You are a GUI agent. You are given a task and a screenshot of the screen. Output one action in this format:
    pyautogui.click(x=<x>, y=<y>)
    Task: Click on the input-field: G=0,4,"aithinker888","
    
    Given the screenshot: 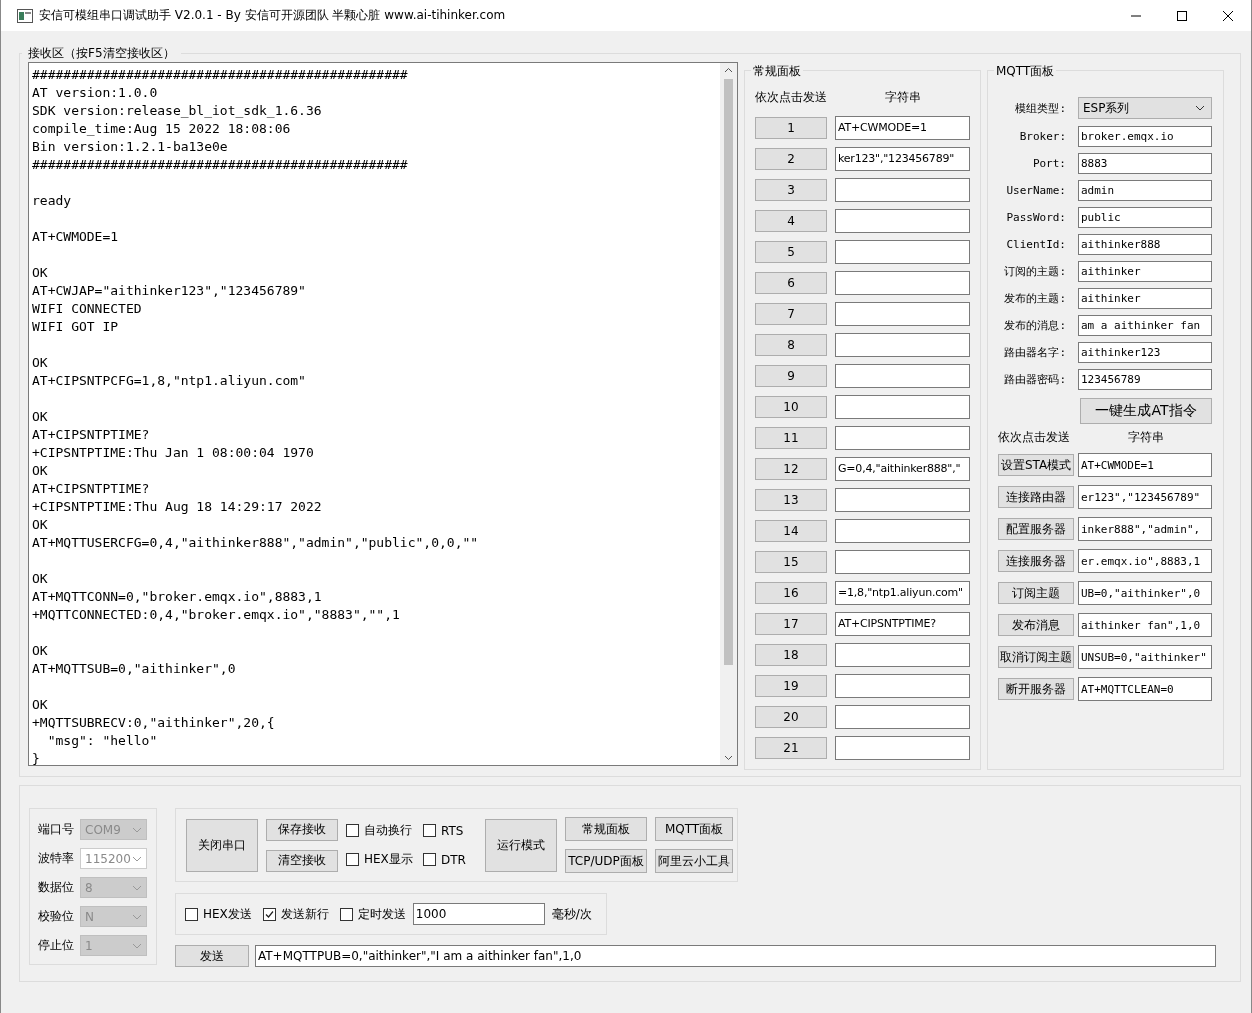 What is the action you would take?
    pyautogui.click(x=902, y=468)
    